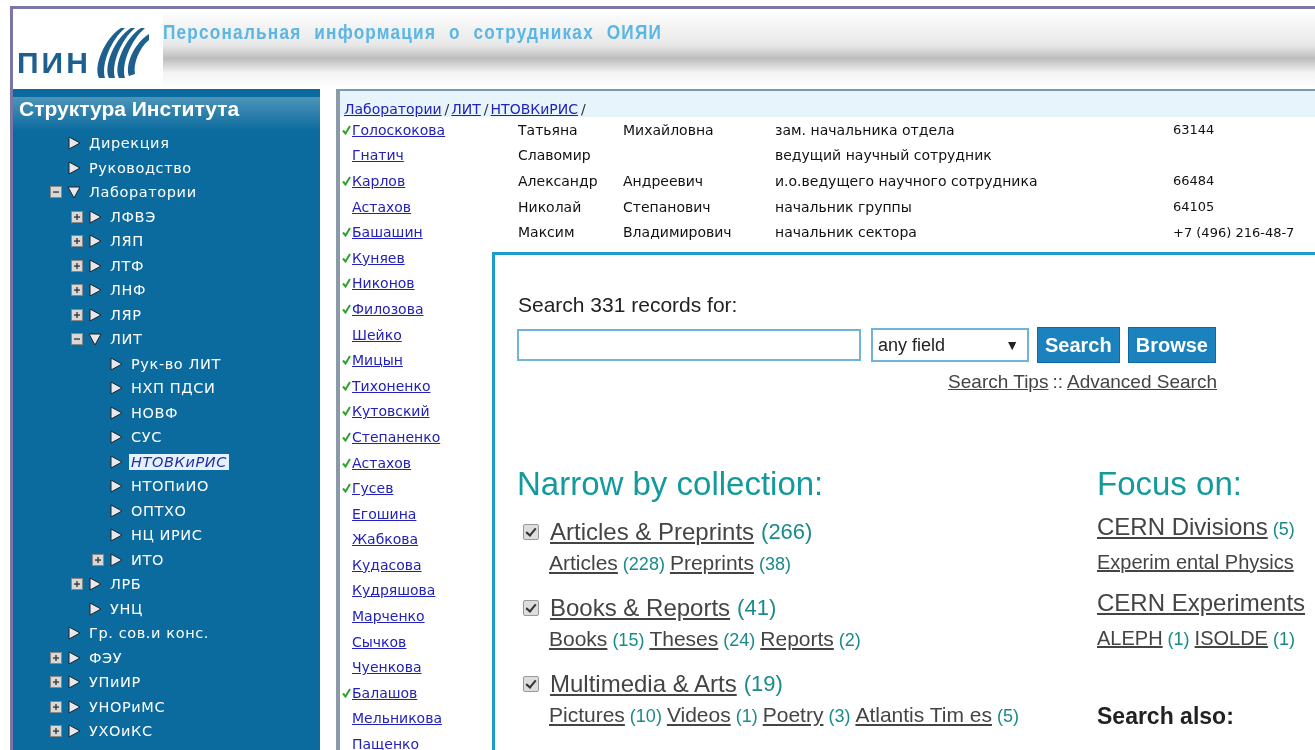 Image resolution: width=1315 pixels, height=750 pixels. What do you see at coordinates (396, 436) in the screenshot?
I see `employee-link: Степаненко` at bounding box center [396, 436].